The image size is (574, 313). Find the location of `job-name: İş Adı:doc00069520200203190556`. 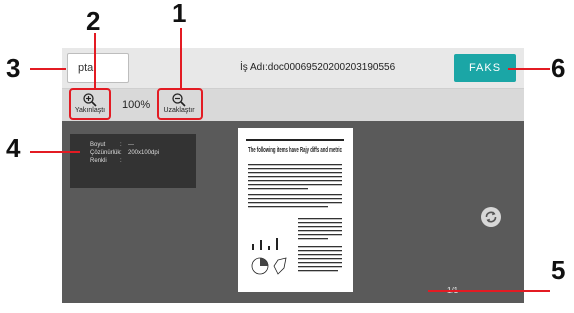

job-name: İş Adı:doc00069520200203190556 is located at coordinates (318, 67).